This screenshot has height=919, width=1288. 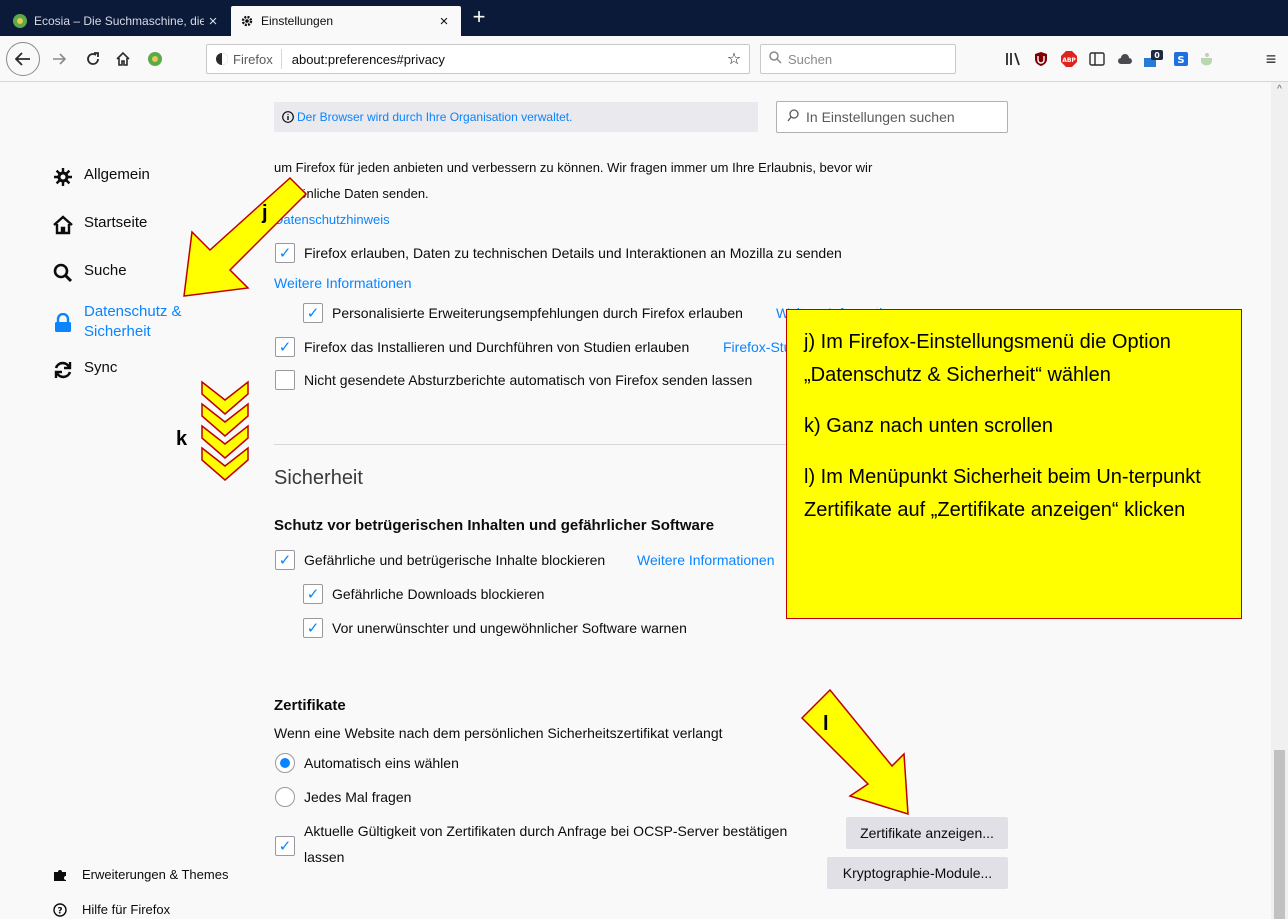 What do you see at coordinates (116, 222) in the screenshot?
I see `category-label: Startseite` at bounding box center [116, 222].